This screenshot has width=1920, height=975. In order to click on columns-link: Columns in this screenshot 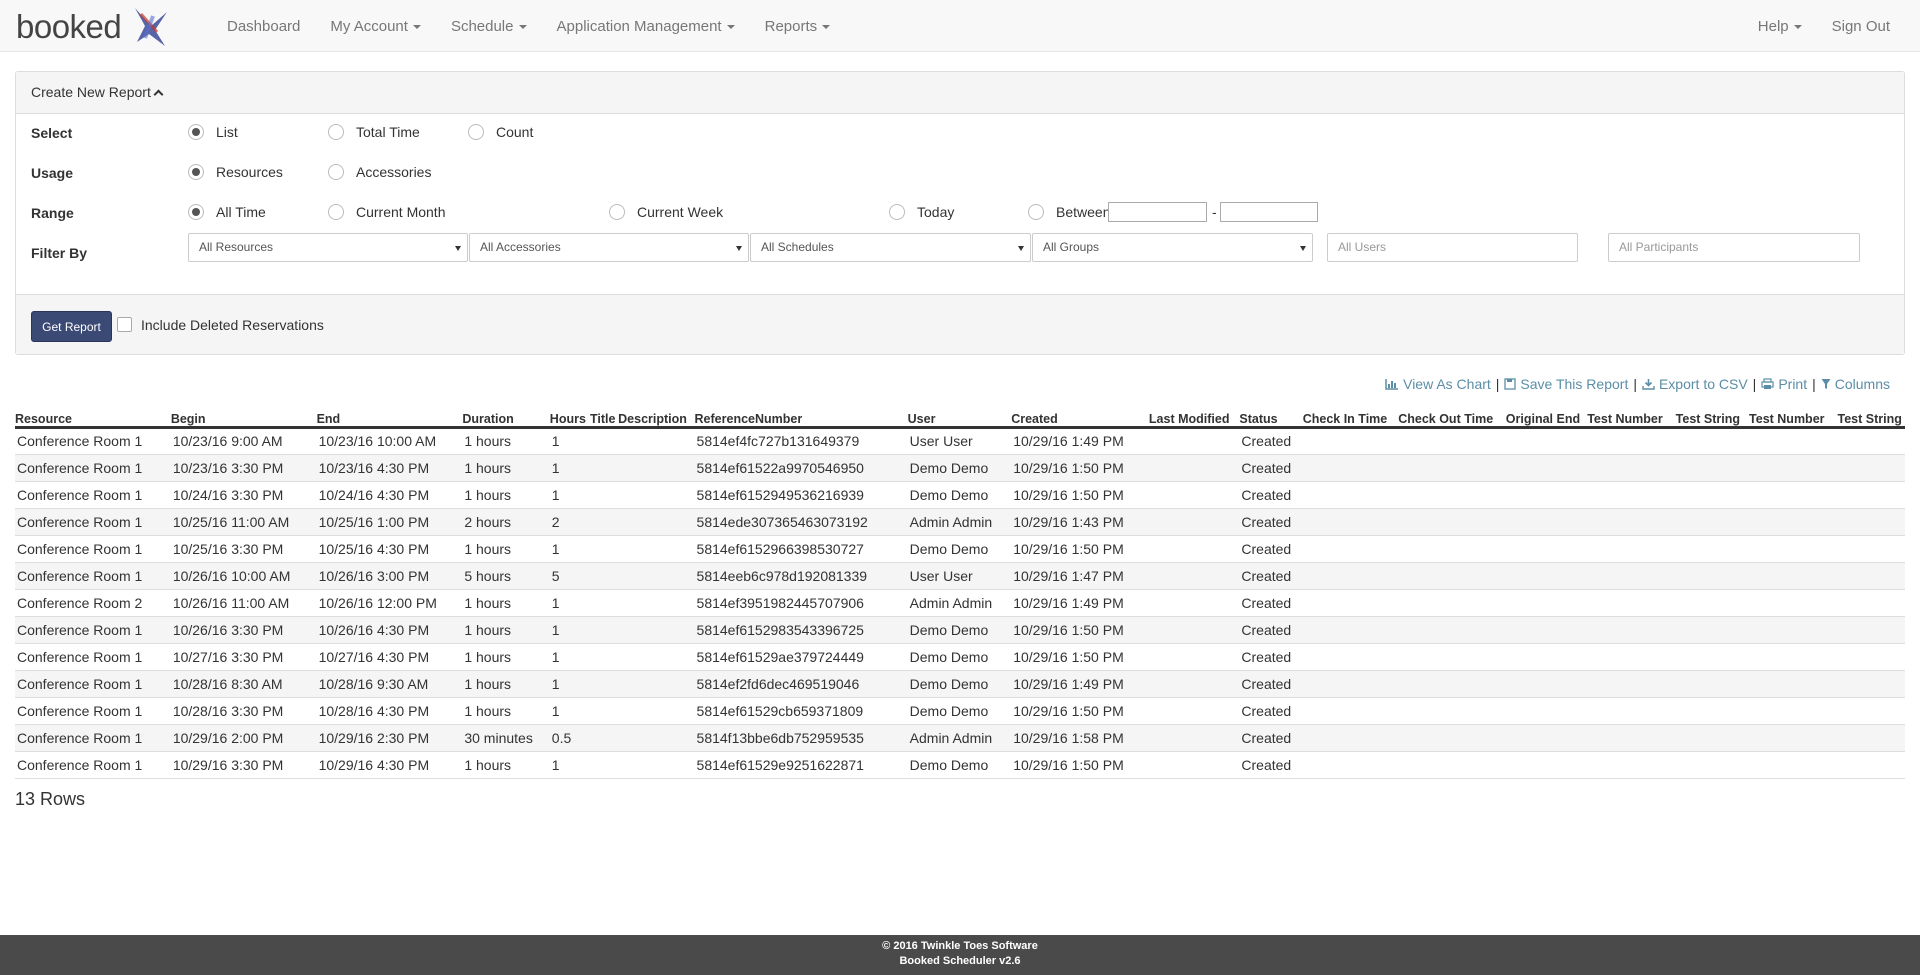, I will do `click(1855, 384)`.